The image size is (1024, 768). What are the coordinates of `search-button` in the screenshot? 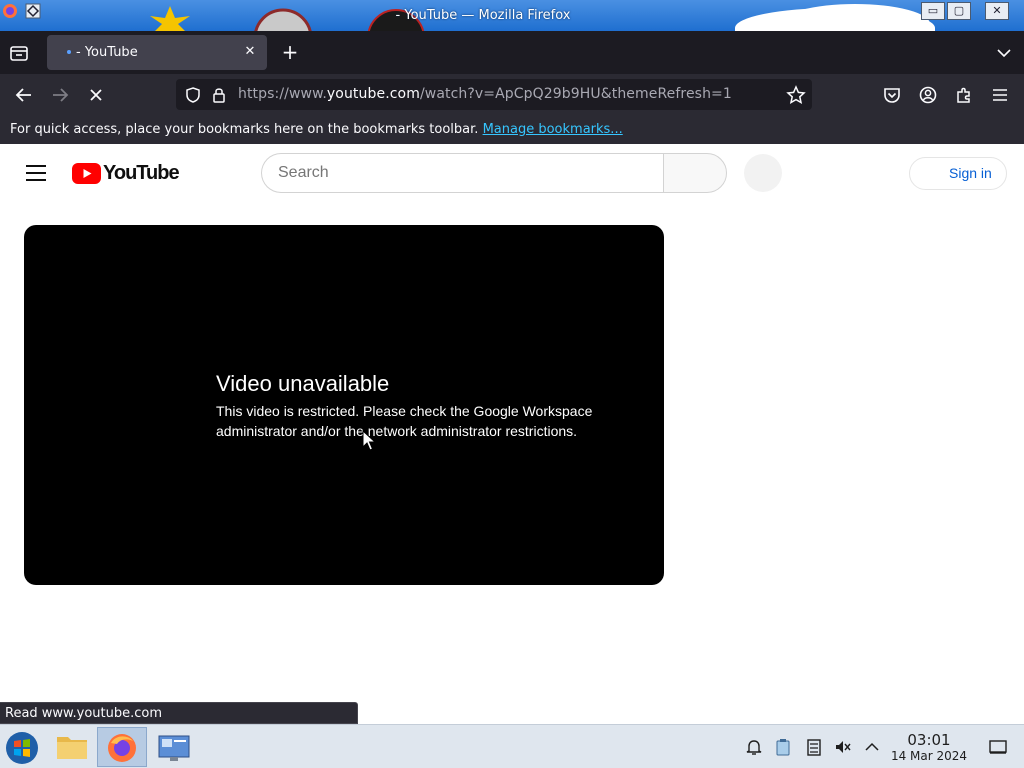 It's located at (695, 173).